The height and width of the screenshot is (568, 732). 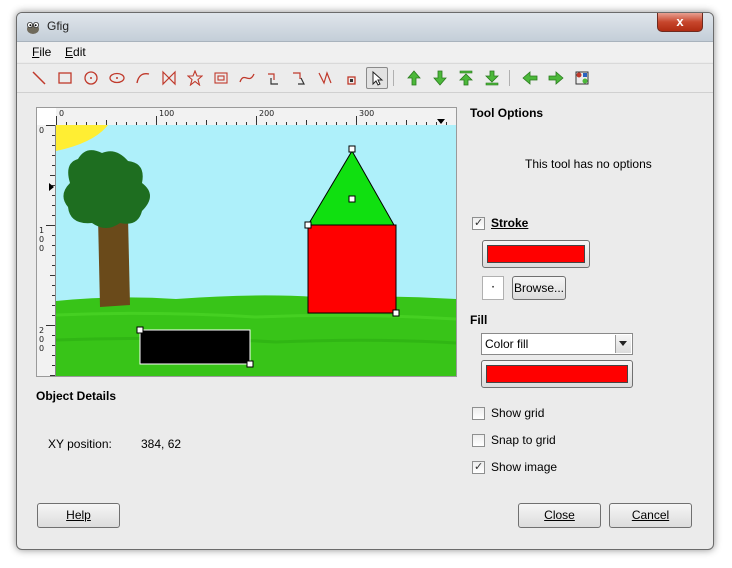 I want to click on lower-object-icon, so click(x=440, y=78).